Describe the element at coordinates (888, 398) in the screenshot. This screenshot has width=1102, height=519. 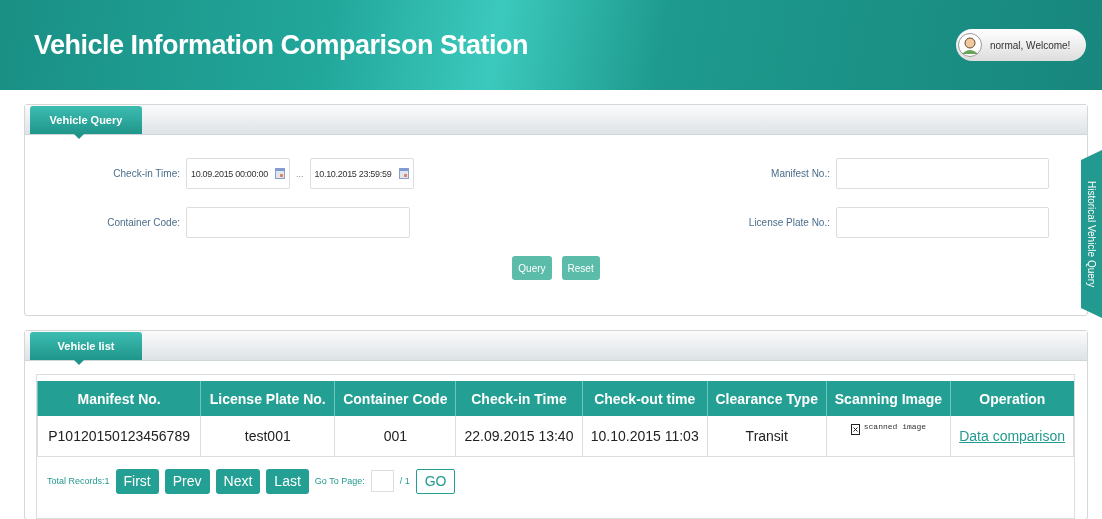
I see `column-header: Scanning Image` at that location.